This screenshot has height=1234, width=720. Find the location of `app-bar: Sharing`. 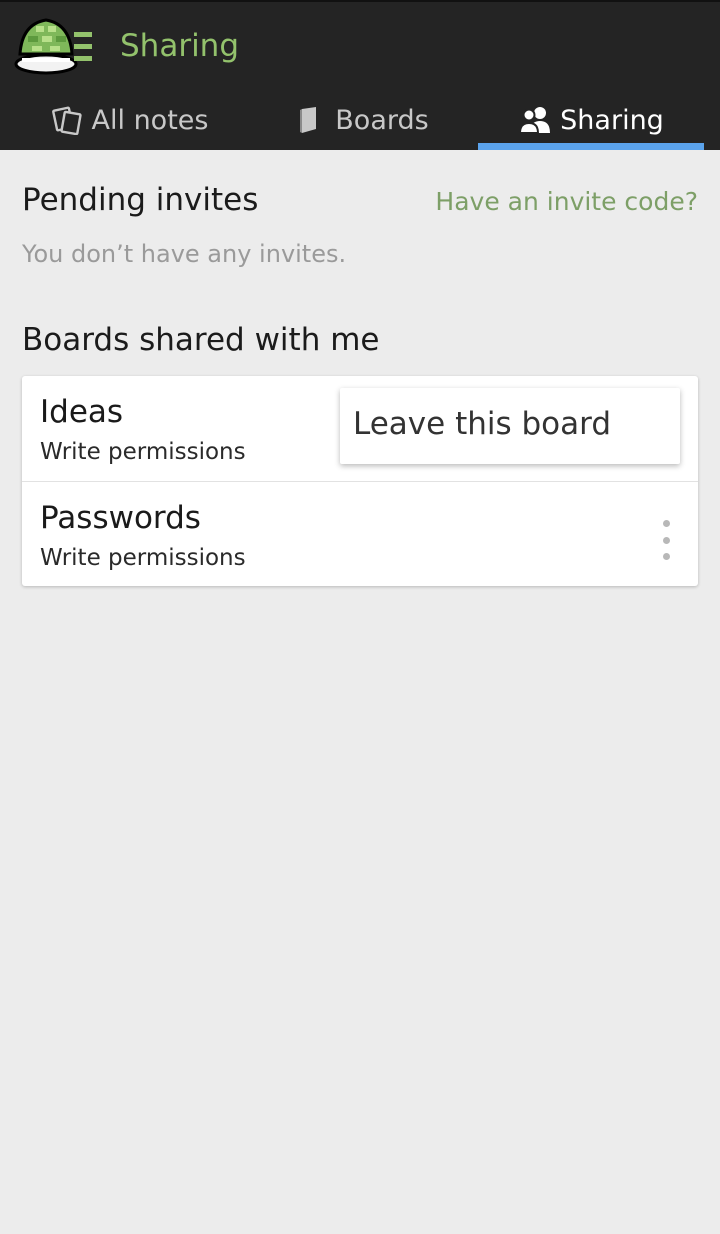

app-bar: Sharing is located at coordinates (360, 45).